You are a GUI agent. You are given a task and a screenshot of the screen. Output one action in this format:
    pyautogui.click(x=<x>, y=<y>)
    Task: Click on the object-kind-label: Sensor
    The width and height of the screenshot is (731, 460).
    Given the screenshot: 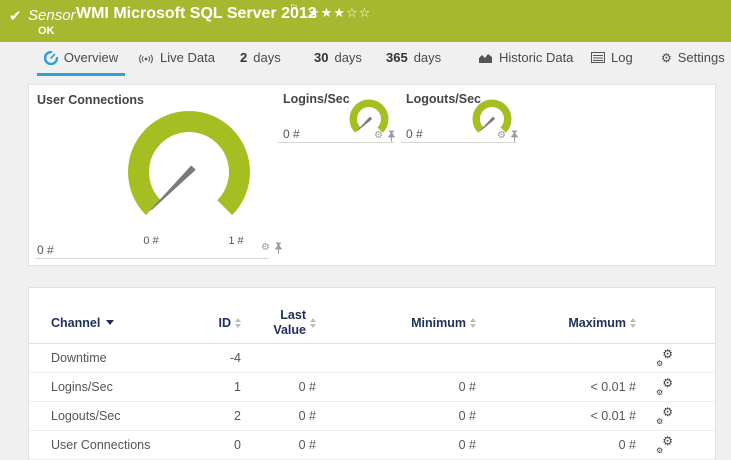 What is the action you would take?
    pyautogui.click(x=52, y=15)
    